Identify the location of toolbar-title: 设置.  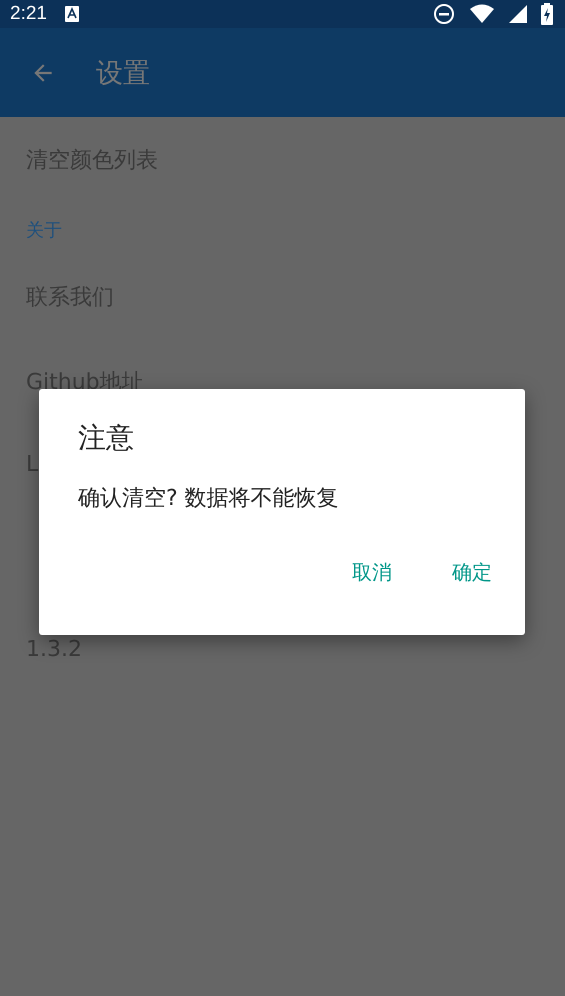
(123, 73).